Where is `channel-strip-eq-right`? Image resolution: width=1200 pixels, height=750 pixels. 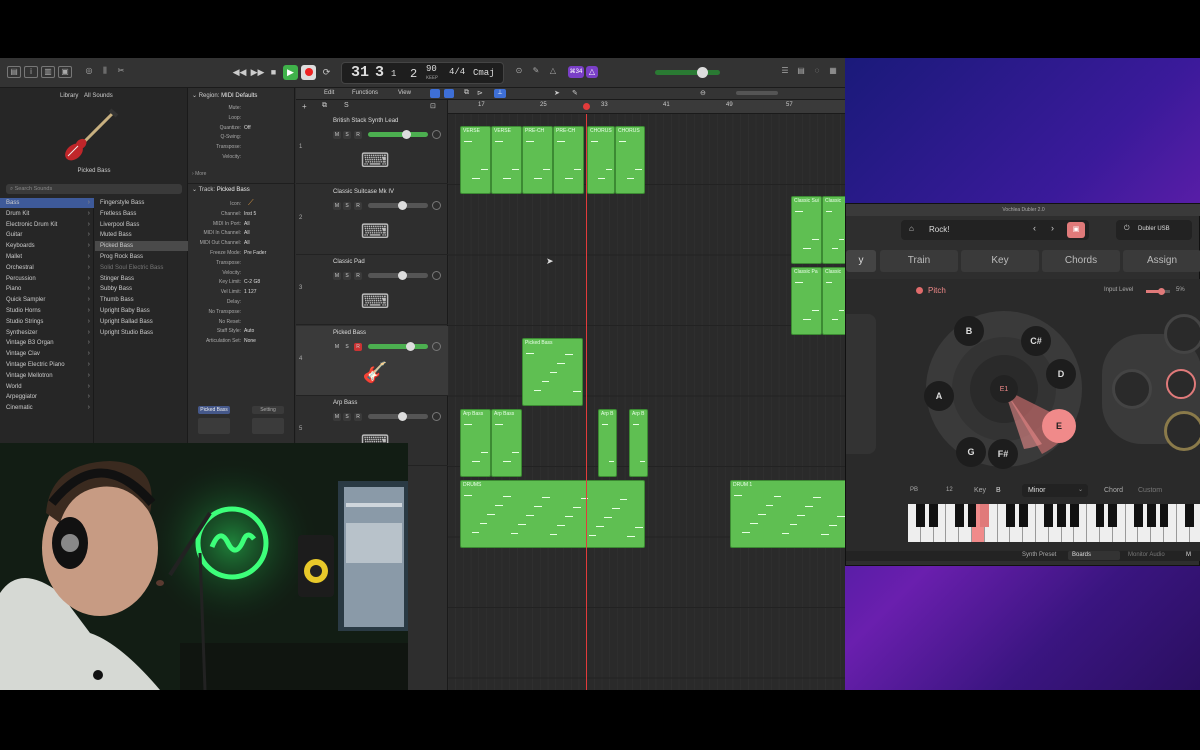
channel-strip-eq-right is located at coordinates (268, 426).